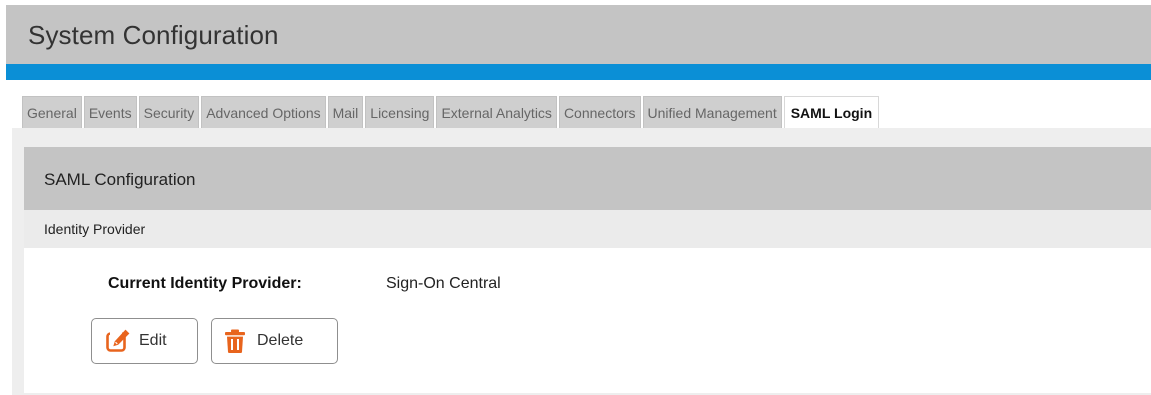 The image size is (1151, 395). What do you see at coordinates (118, 341) in the screenshot?
I see `edit-icon` at bounding box center [118, 341].